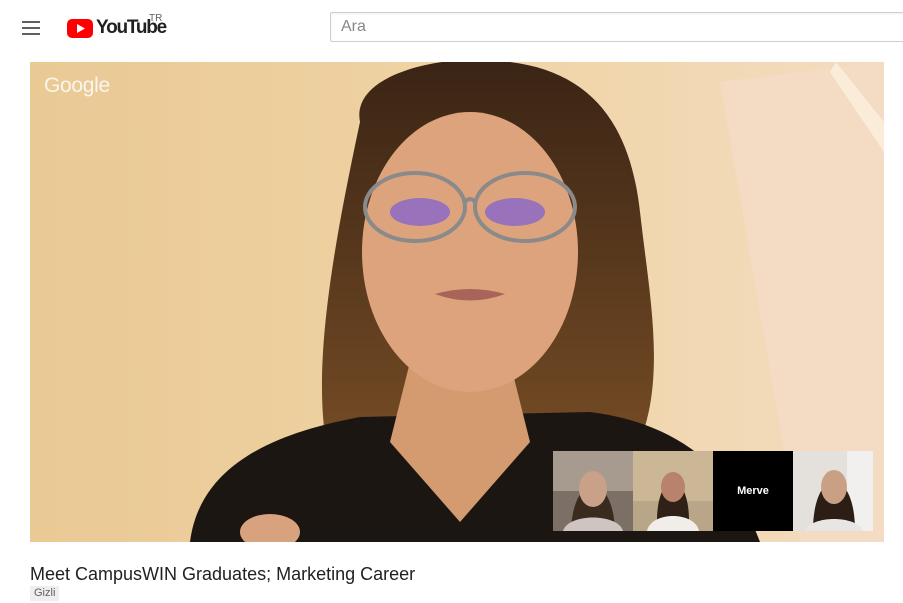 This screenshot has height=603, width=903. Describe the element at coordinates (616, 27) in the screenshot. I see `search-input` at that location.